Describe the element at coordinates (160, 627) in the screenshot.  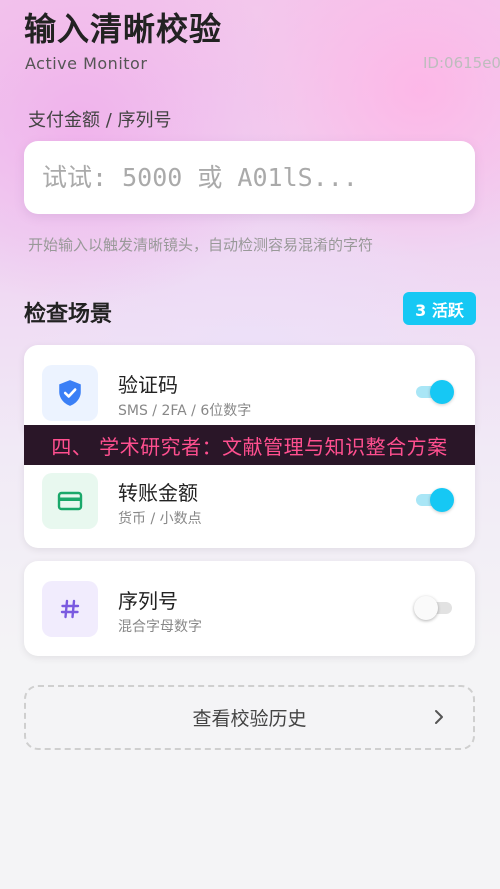
I see `scene-desc: 混合字母数字` at that location.